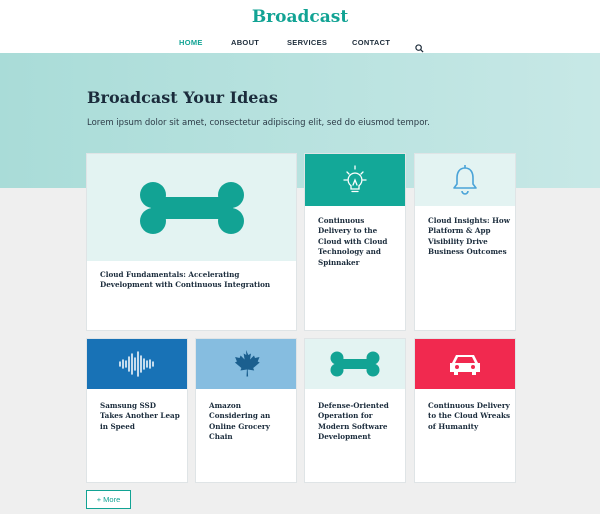 The height and width of the screenshot is (514, 600). Describe the element at coordinates (140, 416) in the screenshot. I see `card-title: Samsung SSD Takes Another Leap in Speed` at that location.